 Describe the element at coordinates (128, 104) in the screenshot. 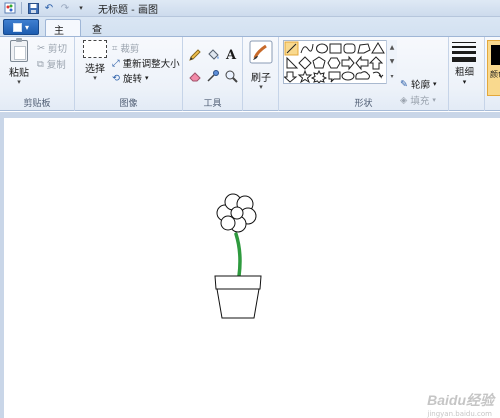

I see `image-group-label: 图像` at that location.